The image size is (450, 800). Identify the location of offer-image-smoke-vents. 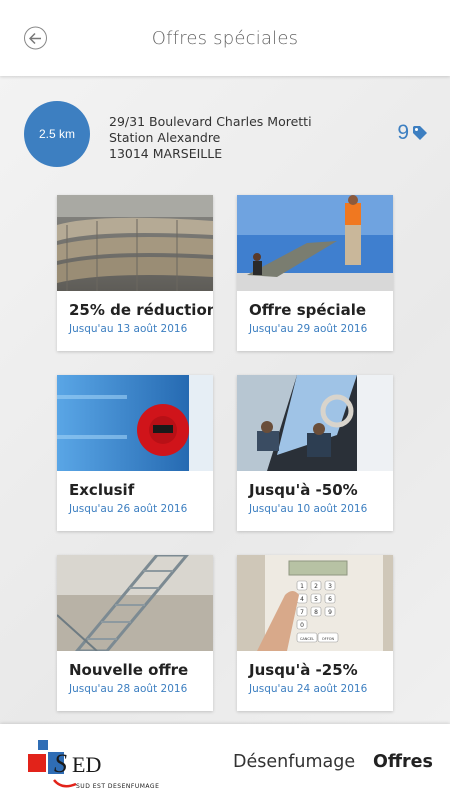
(135, 243).